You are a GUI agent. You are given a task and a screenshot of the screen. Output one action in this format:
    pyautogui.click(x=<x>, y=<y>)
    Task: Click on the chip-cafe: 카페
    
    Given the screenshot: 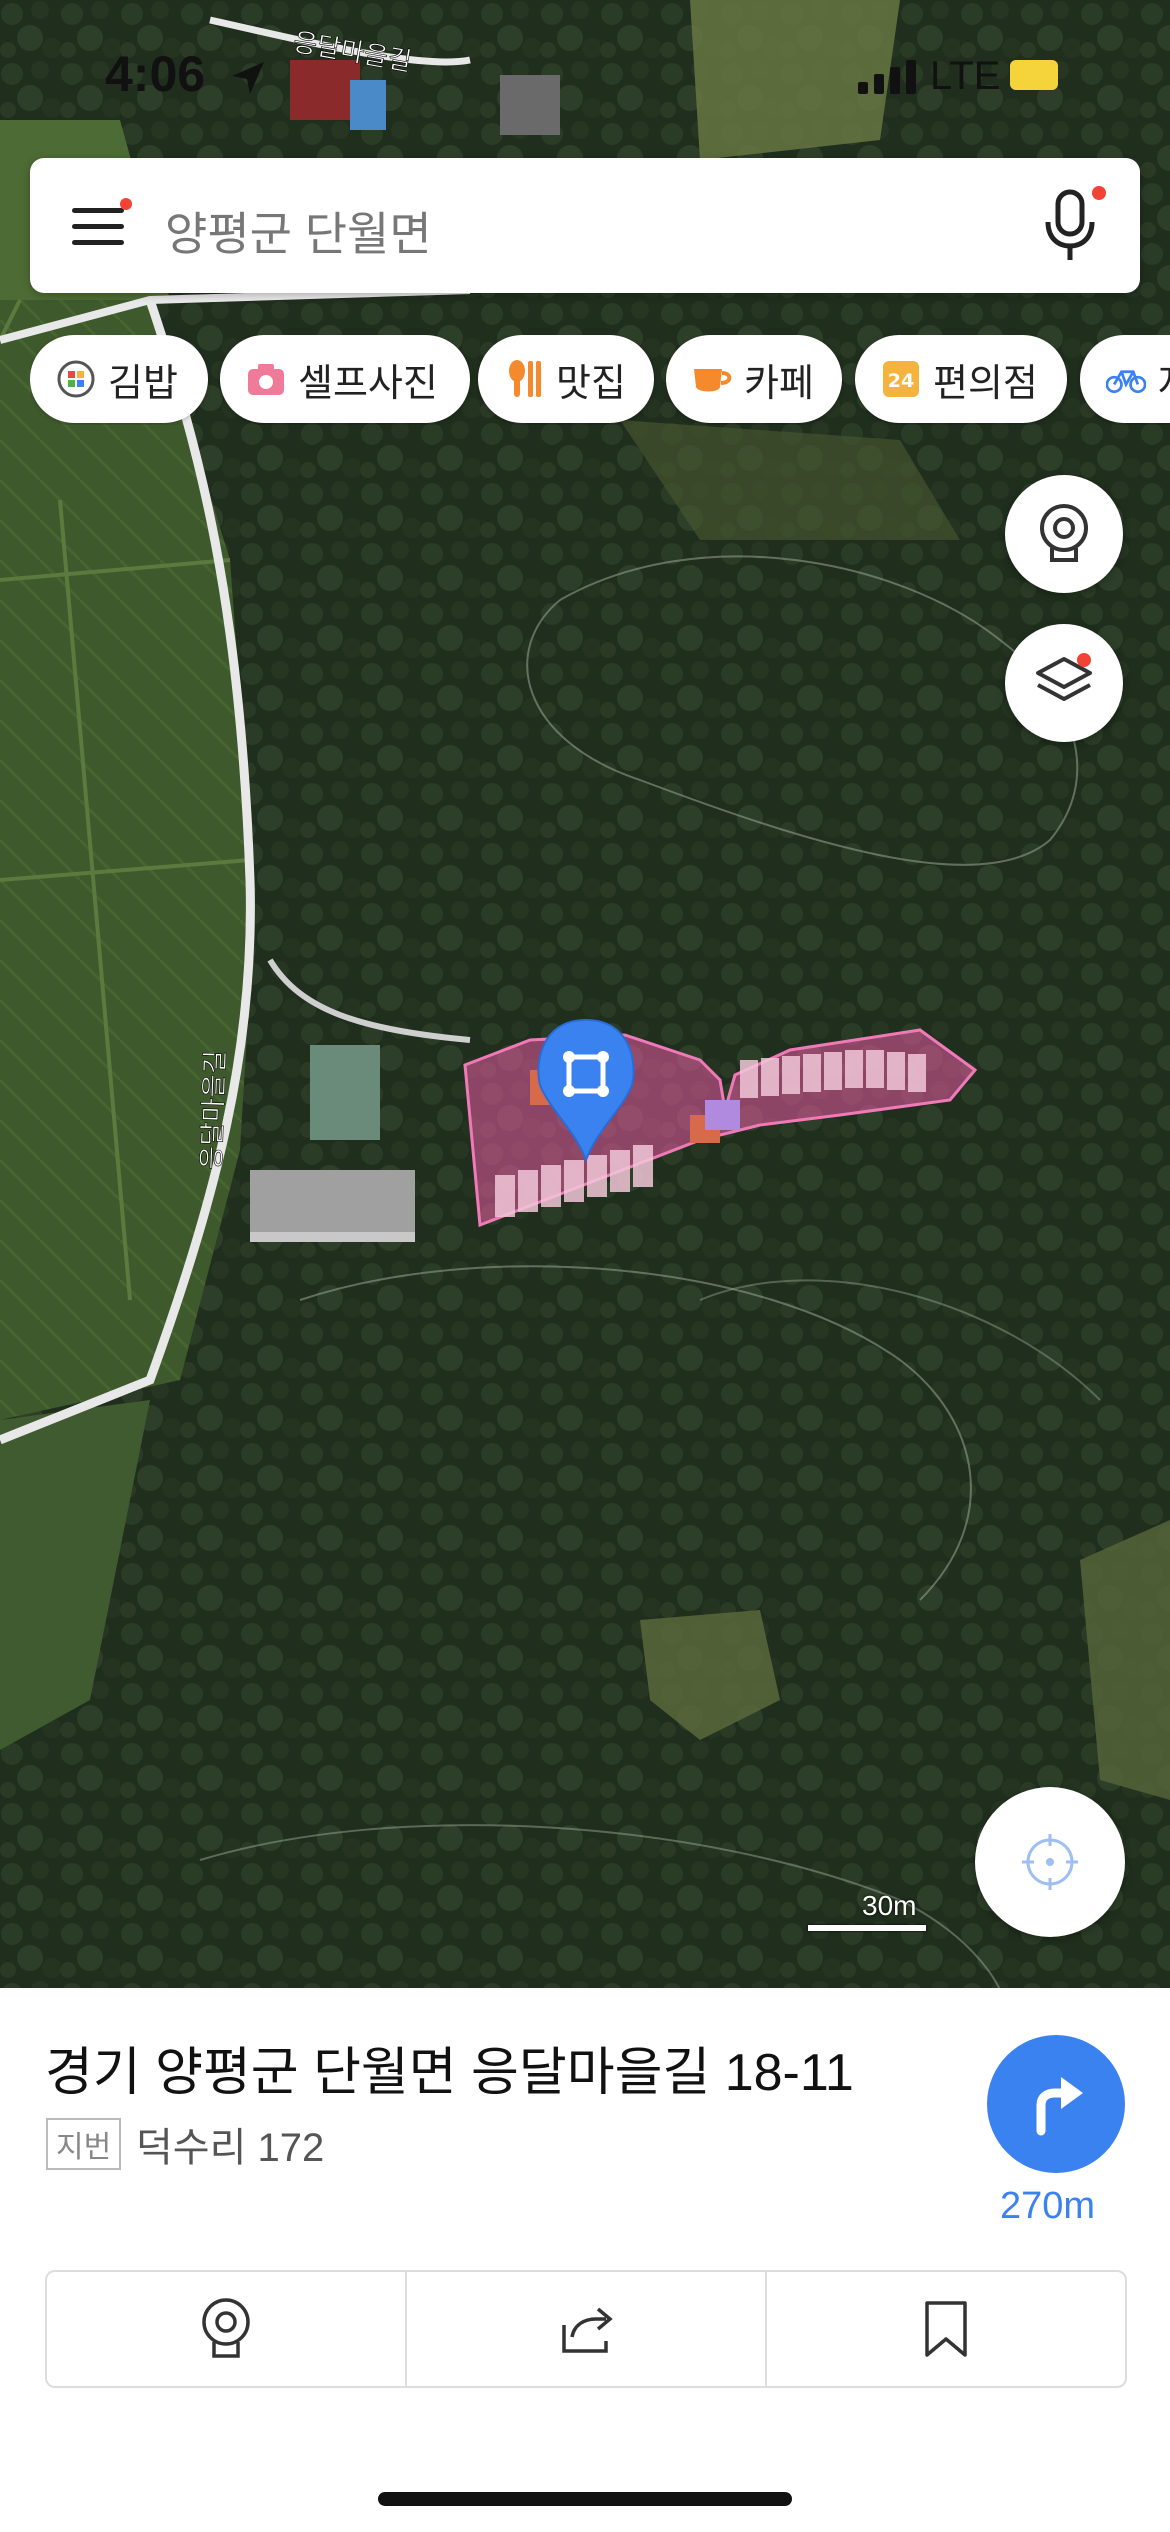 What is the action you would take?
    pyautogui.click(x=754, y=379)
    